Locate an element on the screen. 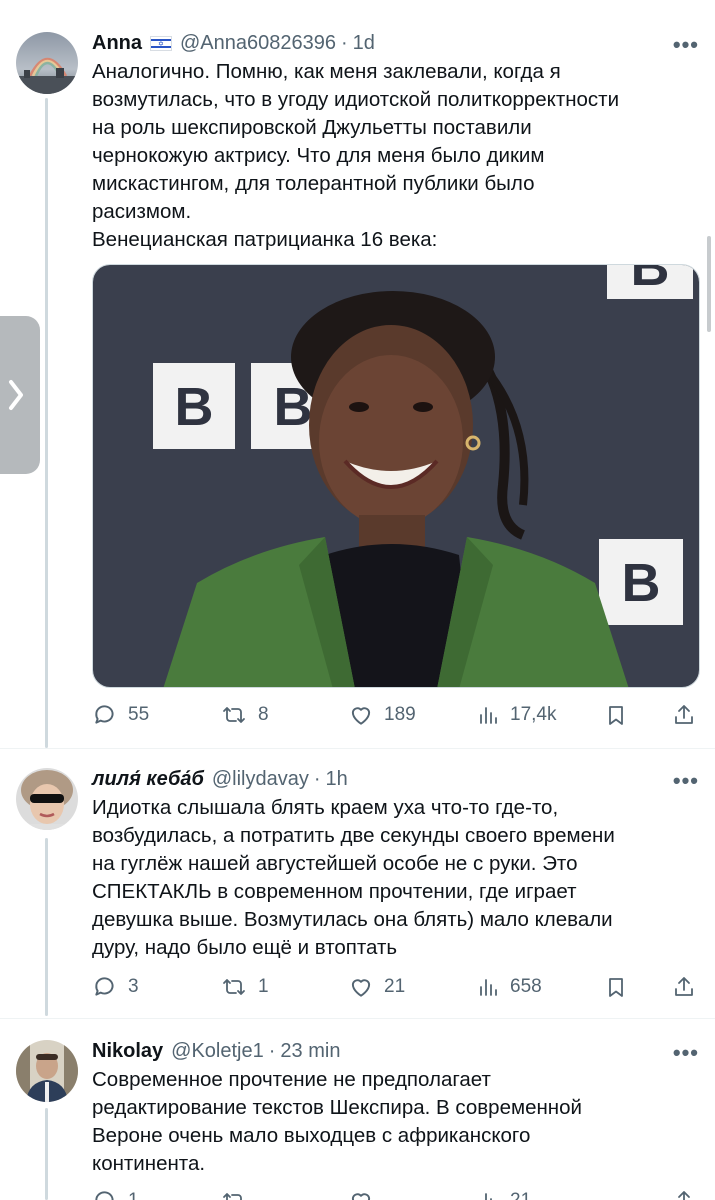  israel-flag-icon: ✡ is located at coordinates (161, 43).